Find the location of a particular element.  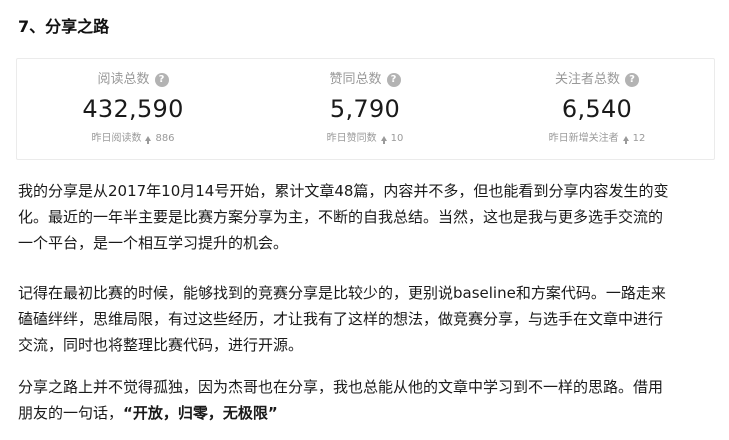

stat-yesterday: 昨日新增关注者 12 is located at coordinates (597, 139).